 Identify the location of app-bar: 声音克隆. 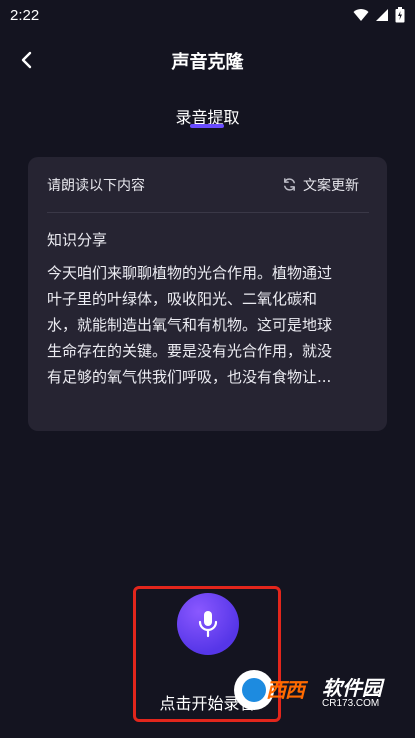
(207, 60).